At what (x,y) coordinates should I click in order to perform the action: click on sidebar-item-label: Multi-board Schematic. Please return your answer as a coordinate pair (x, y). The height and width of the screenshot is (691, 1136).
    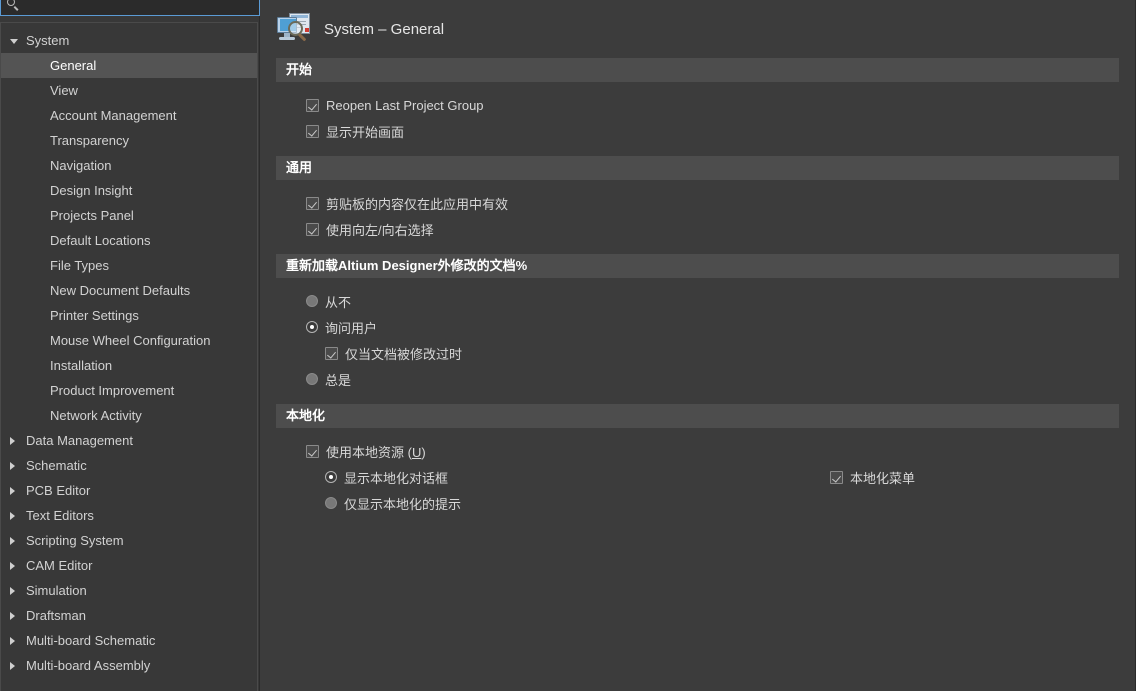
    Looking at the image, I should click on (91, 640).